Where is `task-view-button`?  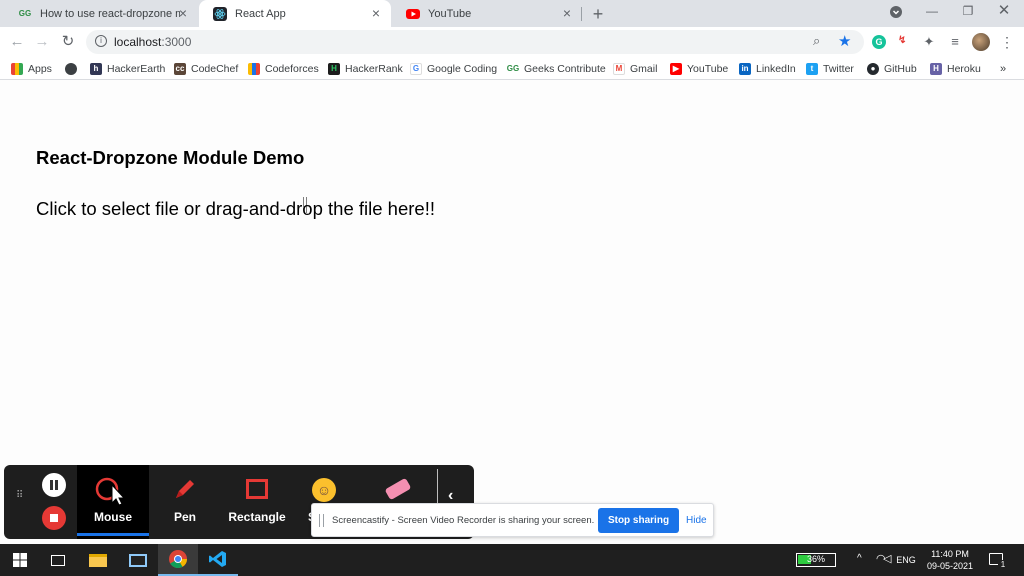
task-view-button is located at coordinates (58, 560).